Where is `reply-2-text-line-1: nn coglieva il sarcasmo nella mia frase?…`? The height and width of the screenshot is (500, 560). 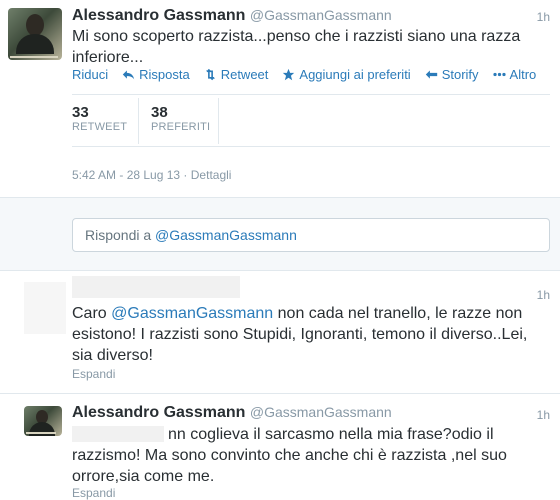 reply-2-text-line-1: nn coglieva il sarcasmo nella mia frase?… is located at coordinates (331, 434).